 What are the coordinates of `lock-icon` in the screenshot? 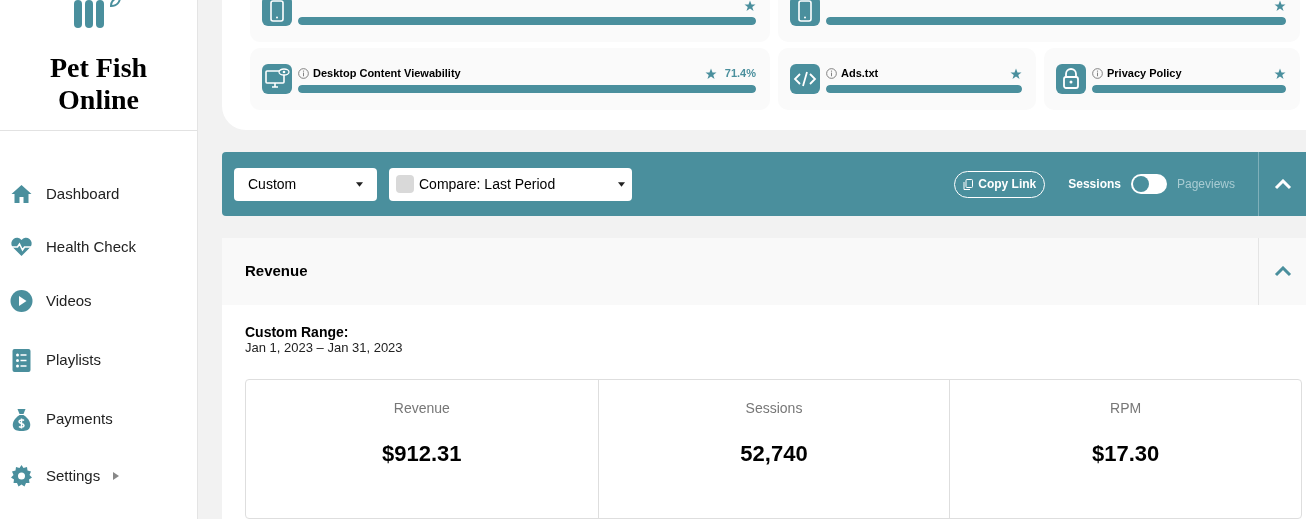 It's located at (1071, 79).